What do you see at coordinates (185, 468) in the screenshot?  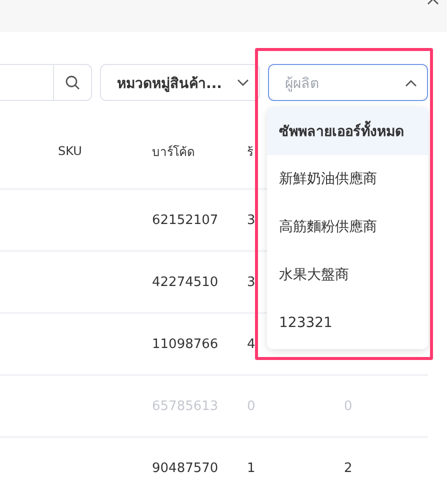 I see `table-cell: 90487570` at bounding box center [185, 468].